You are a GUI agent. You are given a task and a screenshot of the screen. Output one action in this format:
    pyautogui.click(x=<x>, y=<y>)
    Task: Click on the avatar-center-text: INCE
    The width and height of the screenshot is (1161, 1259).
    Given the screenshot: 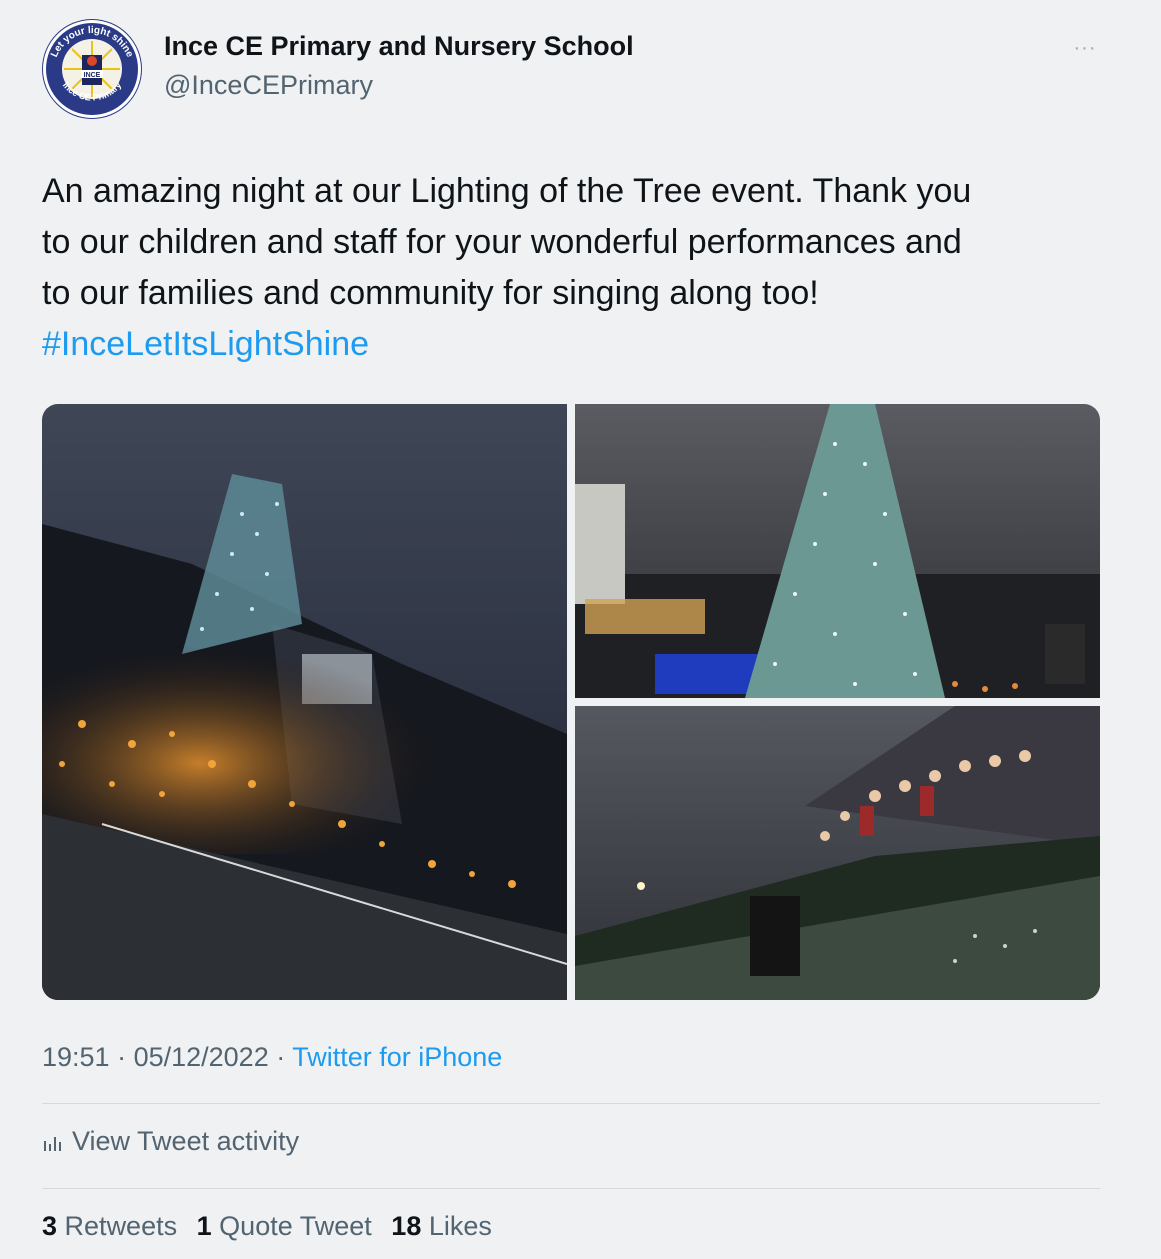 What is the action you would take?
    pyautogui.click(x=92, y=75)
    